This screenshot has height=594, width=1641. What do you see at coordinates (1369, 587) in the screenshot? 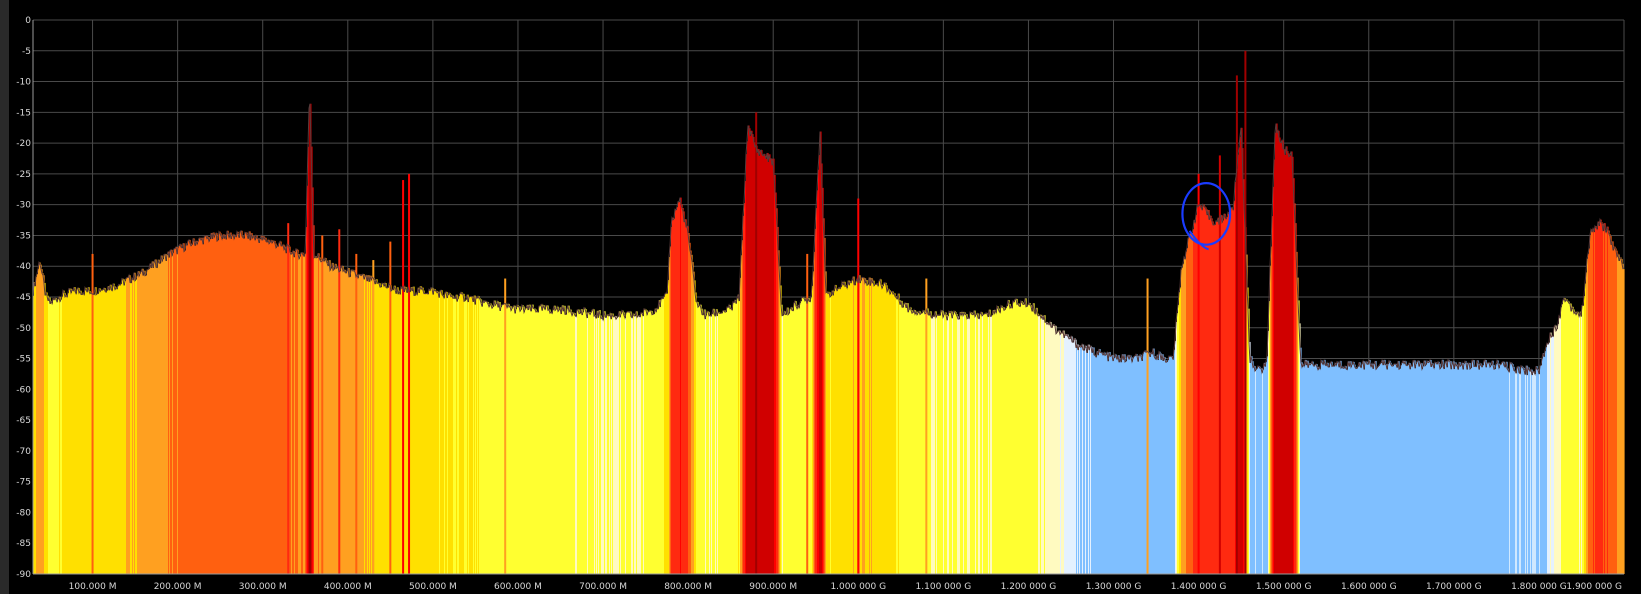
I see `x-tick-label: 1.600 000 G` at bounding box center [1369, 587].